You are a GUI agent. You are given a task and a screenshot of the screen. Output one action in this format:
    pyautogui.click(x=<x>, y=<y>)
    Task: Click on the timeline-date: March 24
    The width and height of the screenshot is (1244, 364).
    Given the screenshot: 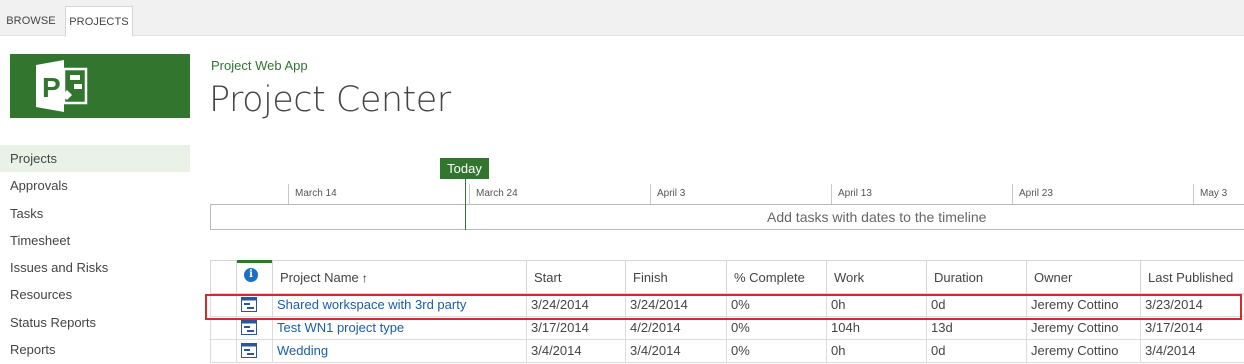 What is the action you would take?
    pyautogui.click(x=493, y=194)
    